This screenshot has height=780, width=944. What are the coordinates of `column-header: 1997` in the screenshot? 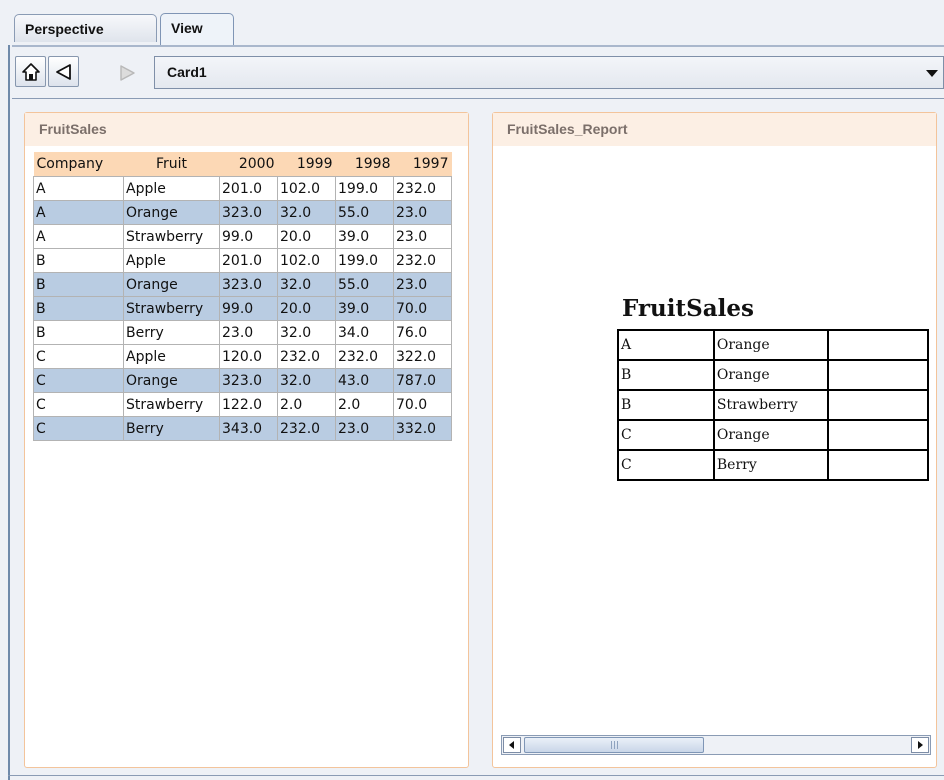 It's located at (422, 164).